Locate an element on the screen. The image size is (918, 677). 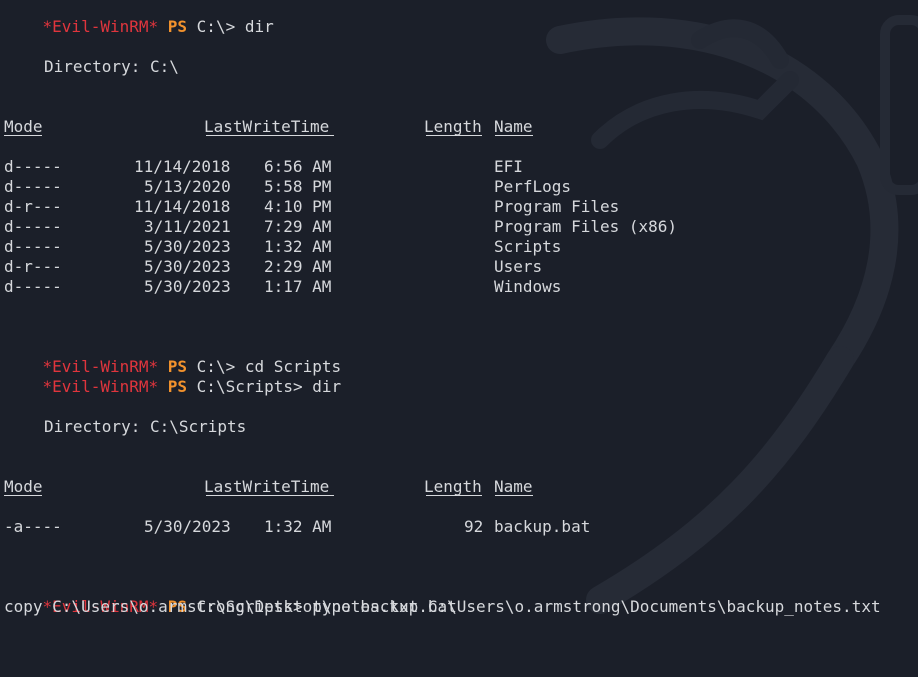
row-name: Windows is located at coordinates (528, 286).